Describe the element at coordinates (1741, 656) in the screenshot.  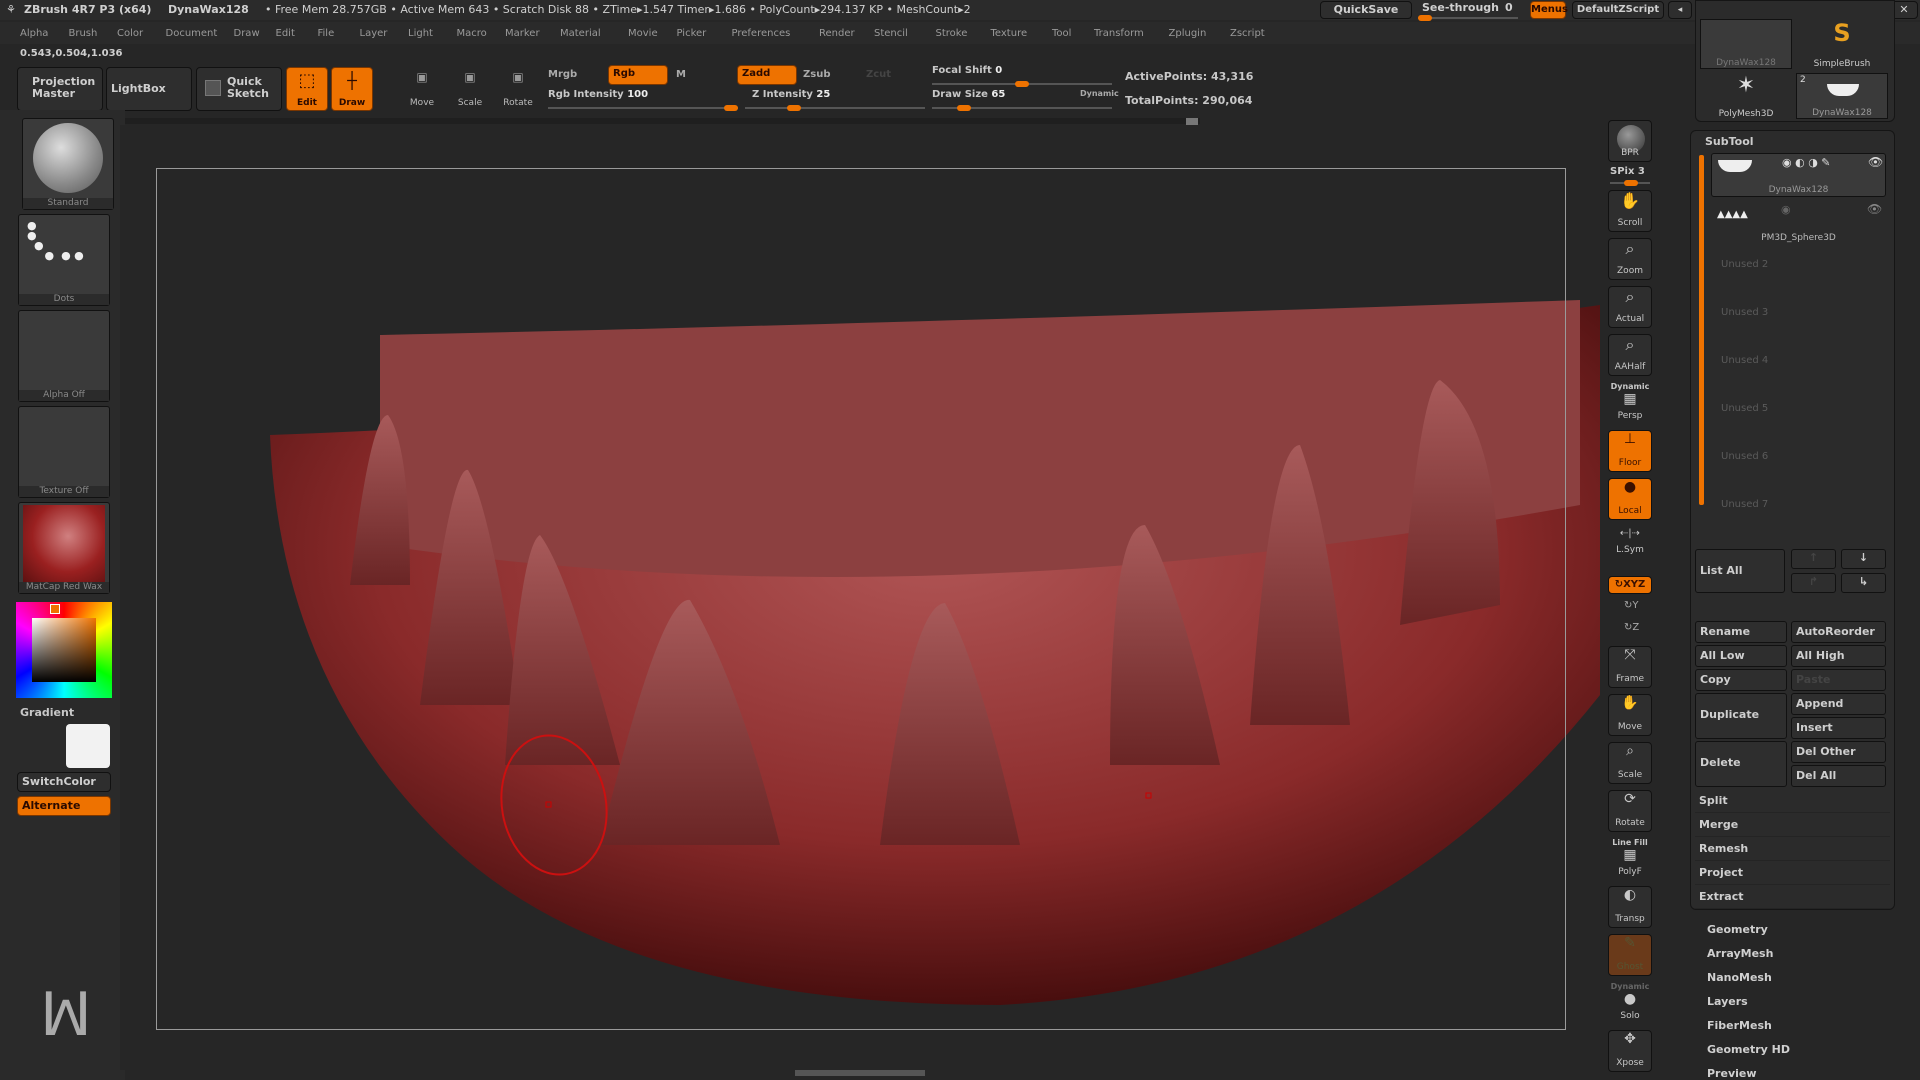
I see `all-low-button: All Low` at that location.